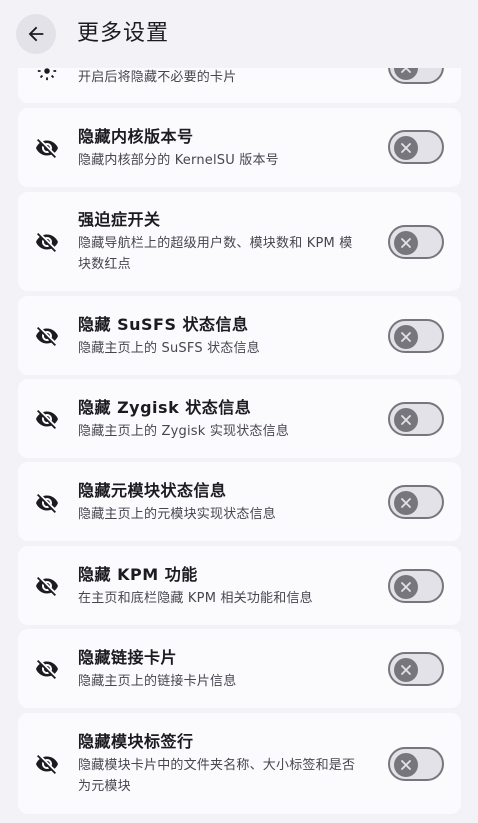 The image size is (478, 823). What do you see at coordinates (157, 681) in the screenshot?
I see `setting-description: 隐藏主页上的链接卡片信息` at bounding box center [157, 681].